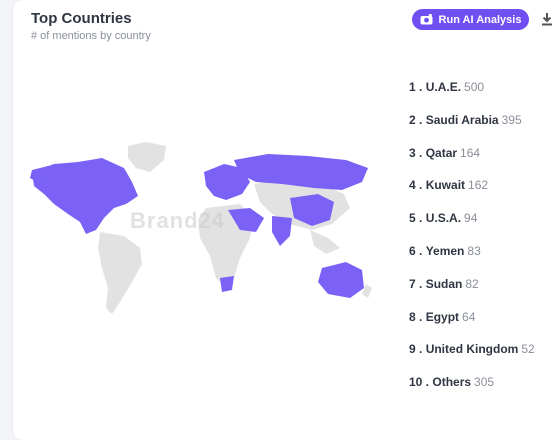  I want to click on country-list-item: 7 . Sudan 82, so click(444, 284).